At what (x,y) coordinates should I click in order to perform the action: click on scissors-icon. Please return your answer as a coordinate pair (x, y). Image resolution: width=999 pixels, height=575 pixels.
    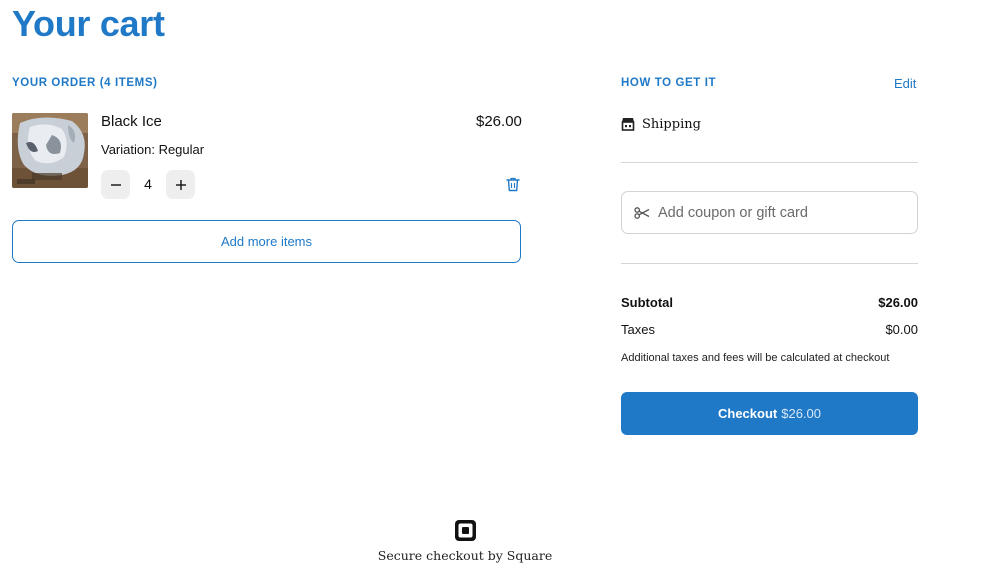
    Looking at the image, I should click on (642, 212).